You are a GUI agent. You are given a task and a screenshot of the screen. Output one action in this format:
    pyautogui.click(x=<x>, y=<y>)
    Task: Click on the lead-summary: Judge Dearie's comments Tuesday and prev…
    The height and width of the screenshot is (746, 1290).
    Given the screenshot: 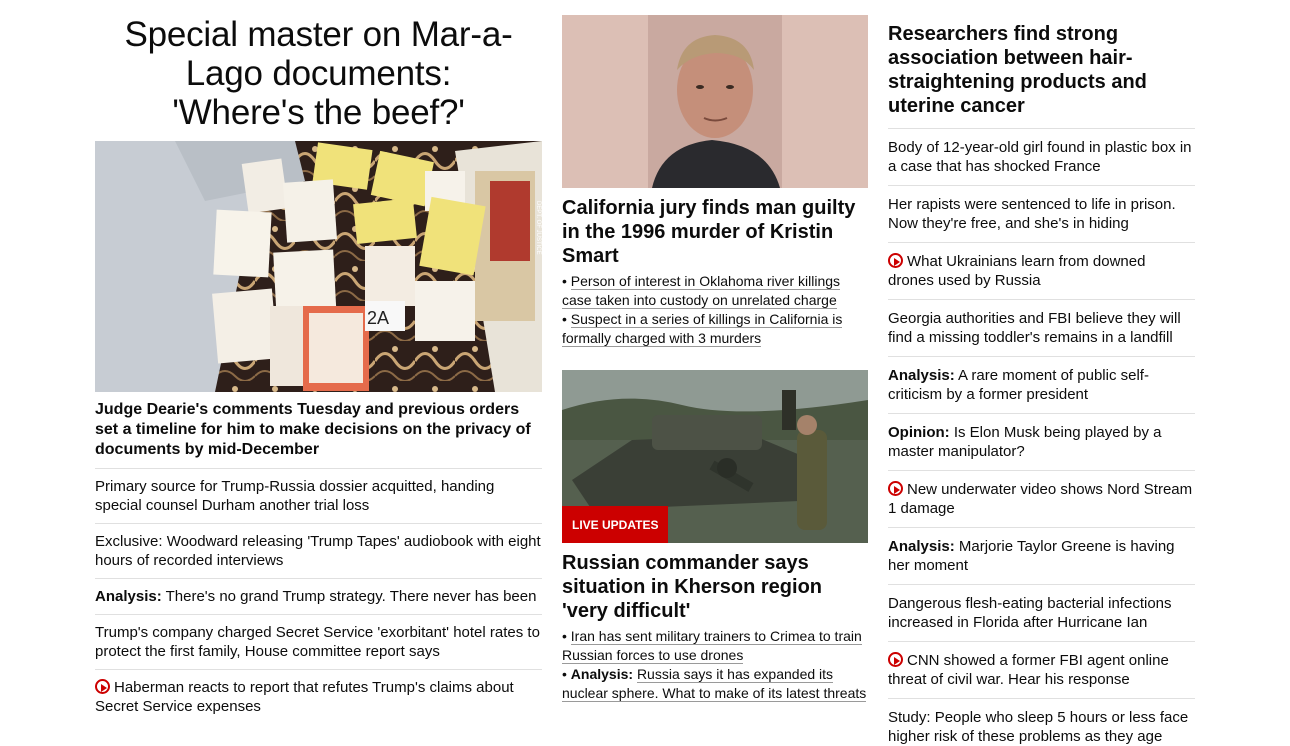 What is the action you would take?
    pyautogui.click(x=318, y=430)
    